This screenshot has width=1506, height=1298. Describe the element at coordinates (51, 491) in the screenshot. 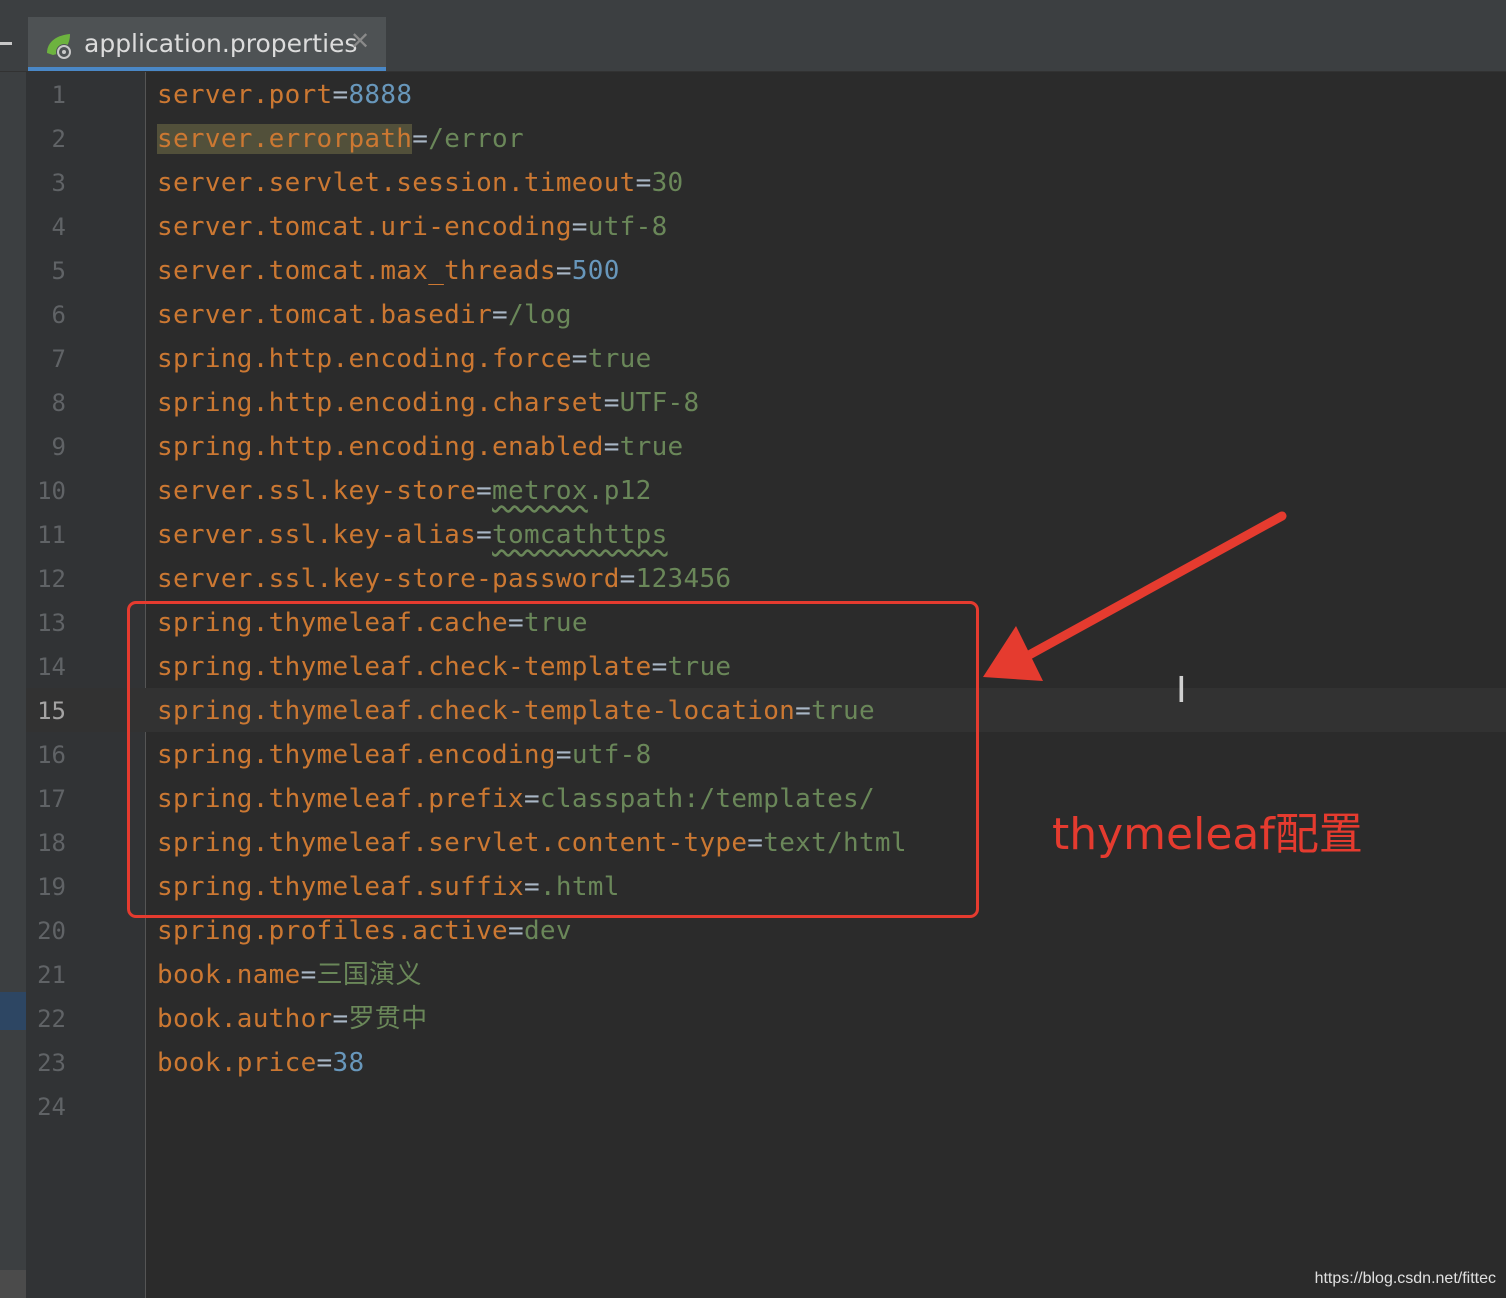

I see `line-number: 10` at that location.